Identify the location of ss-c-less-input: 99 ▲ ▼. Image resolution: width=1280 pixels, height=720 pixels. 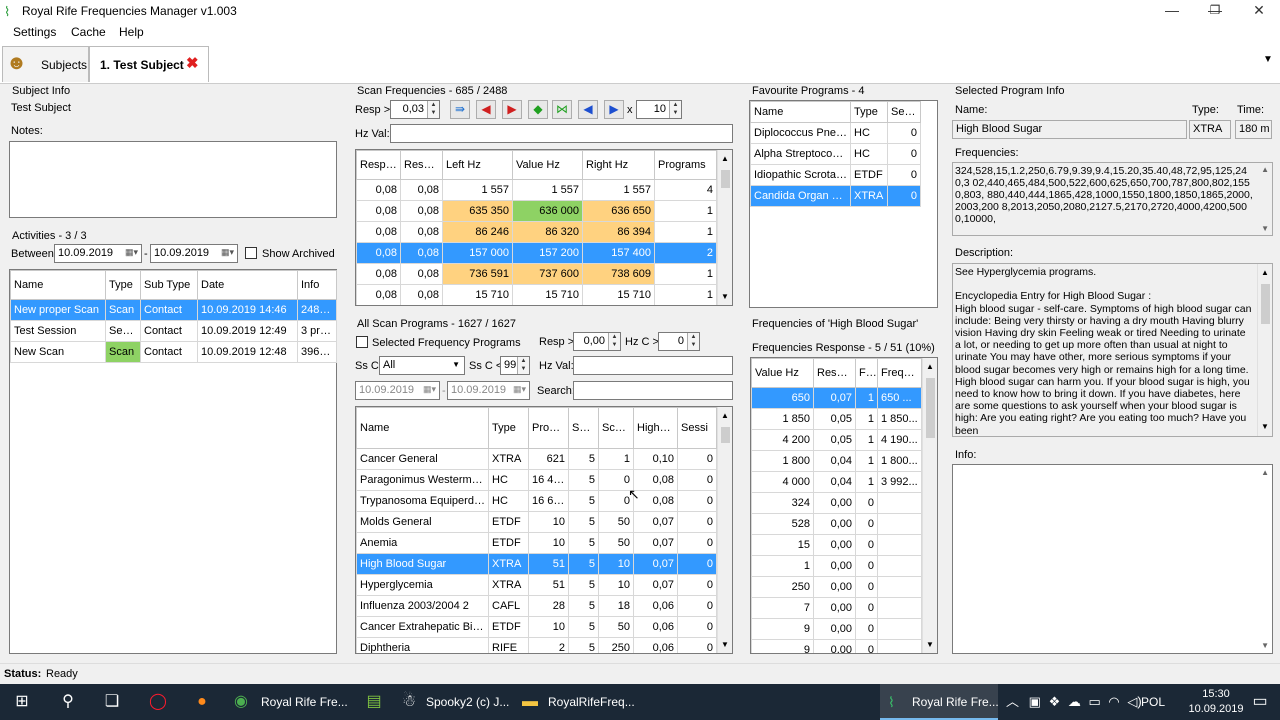
(515, 365).